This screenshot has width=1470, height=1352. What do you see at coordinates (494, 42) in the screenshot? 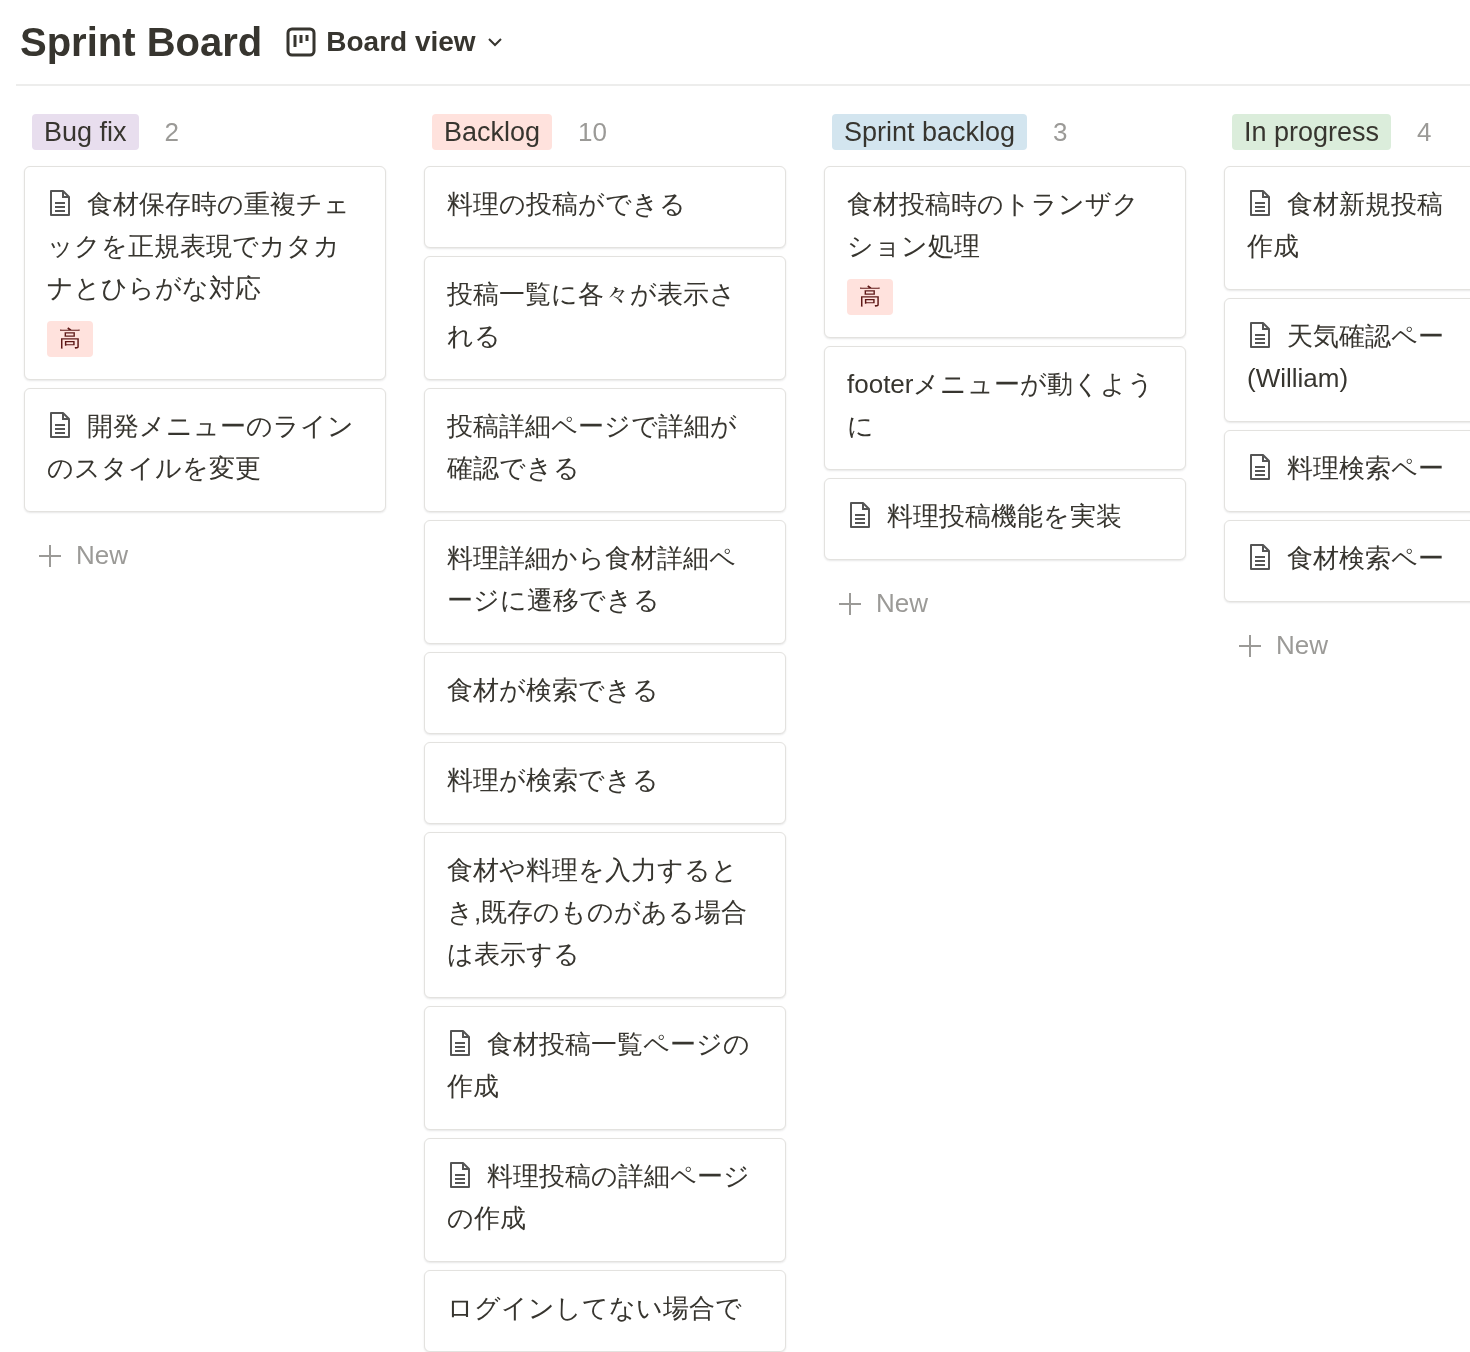
I see `chevron-down-icon` at bounding box center [494, 42].